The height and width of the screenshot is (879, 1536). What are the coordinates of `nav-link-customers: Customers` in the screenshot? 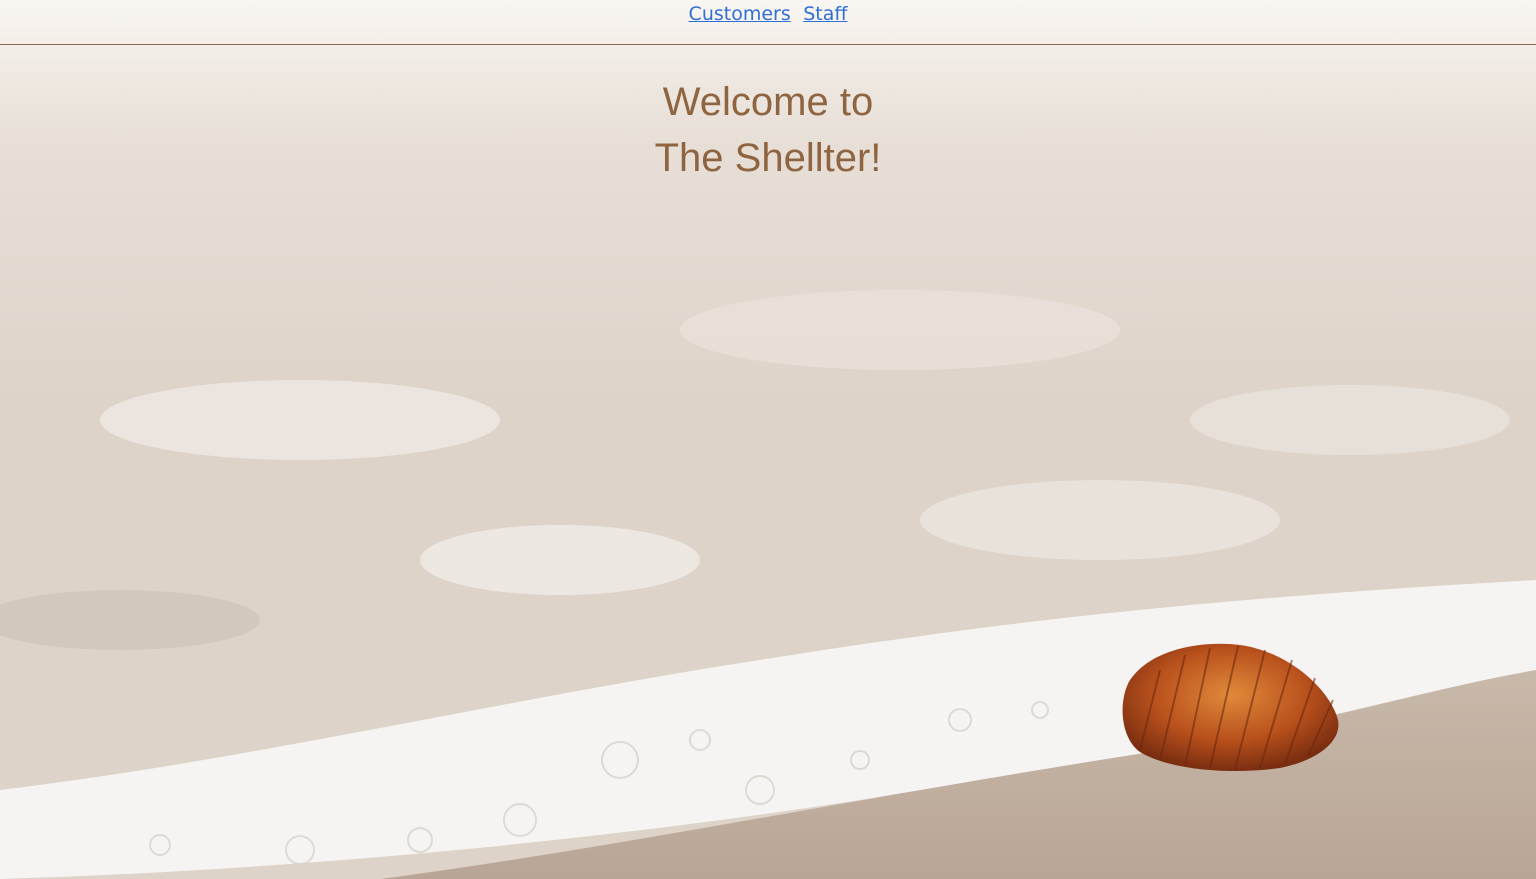 It's located at (740, 14).